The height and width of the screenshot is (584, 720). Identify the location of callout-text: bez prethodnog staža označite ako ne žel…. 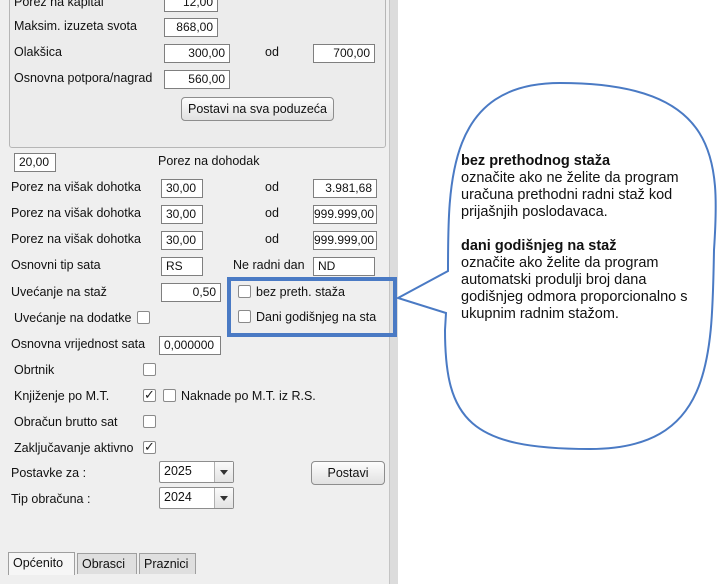
(581, 246).